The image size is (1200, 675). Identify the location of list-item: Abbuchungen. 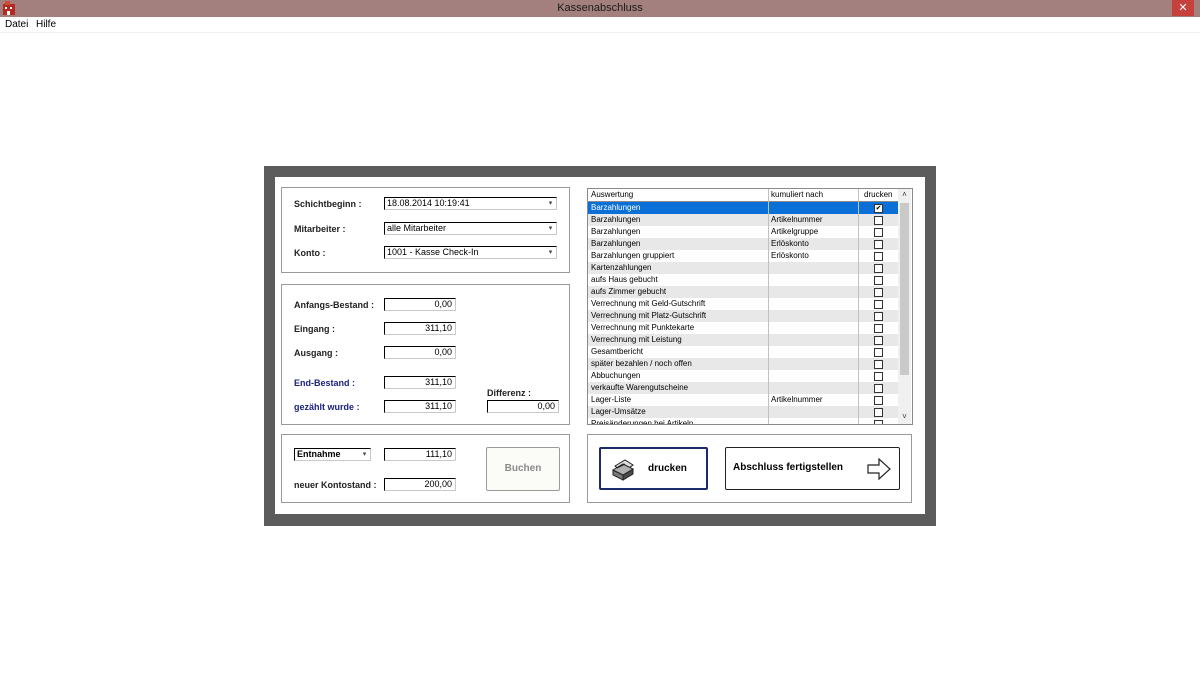
(743, 376).